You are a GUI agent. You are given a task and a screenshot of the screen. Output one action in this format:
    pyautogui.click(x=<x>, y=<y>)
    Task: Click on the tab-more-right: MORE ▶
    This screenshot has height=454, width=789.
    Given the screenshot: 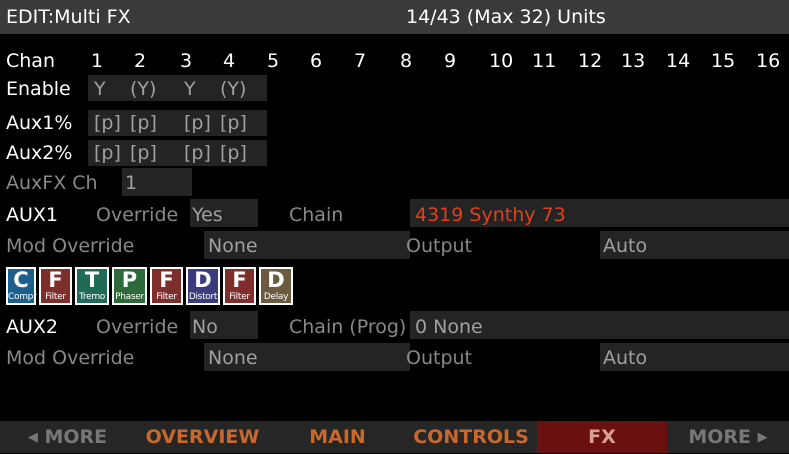 What is the action you would take?
    pyautogui.click(x=728, y=437)
    